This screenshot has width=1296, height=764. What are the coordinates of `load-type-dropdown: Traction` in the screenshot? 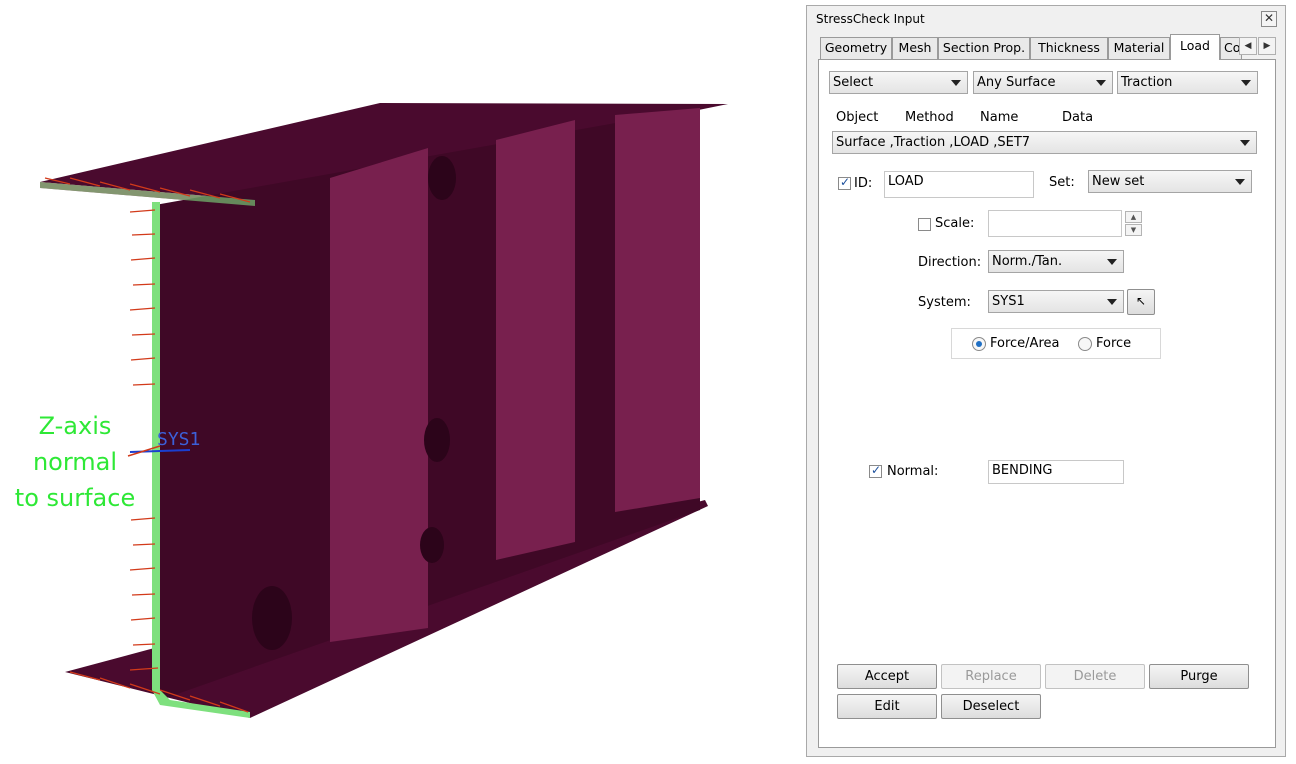 It's located at (1187, 82).